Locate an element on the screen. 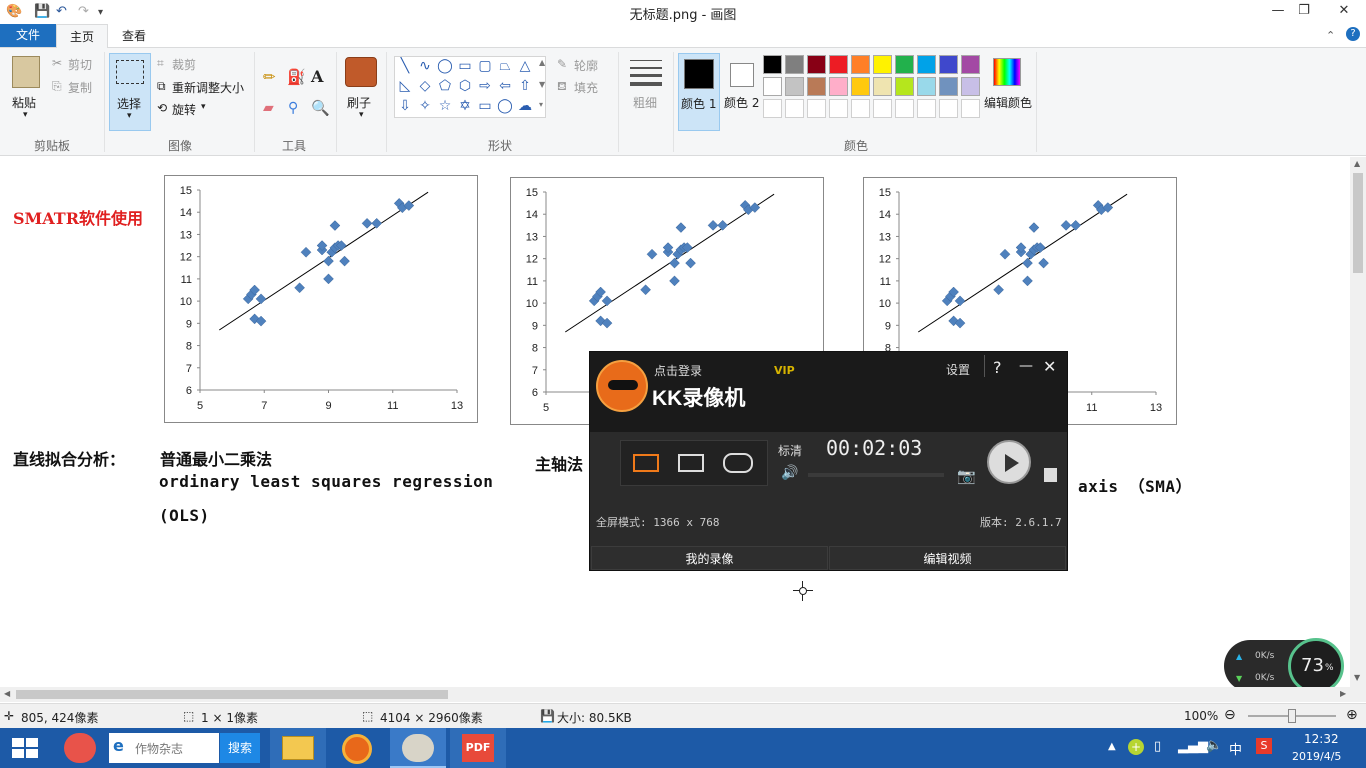 The width and height of the screenshot is (1366, 768). text-tool-icon: A is located at coordinates (317, 76).